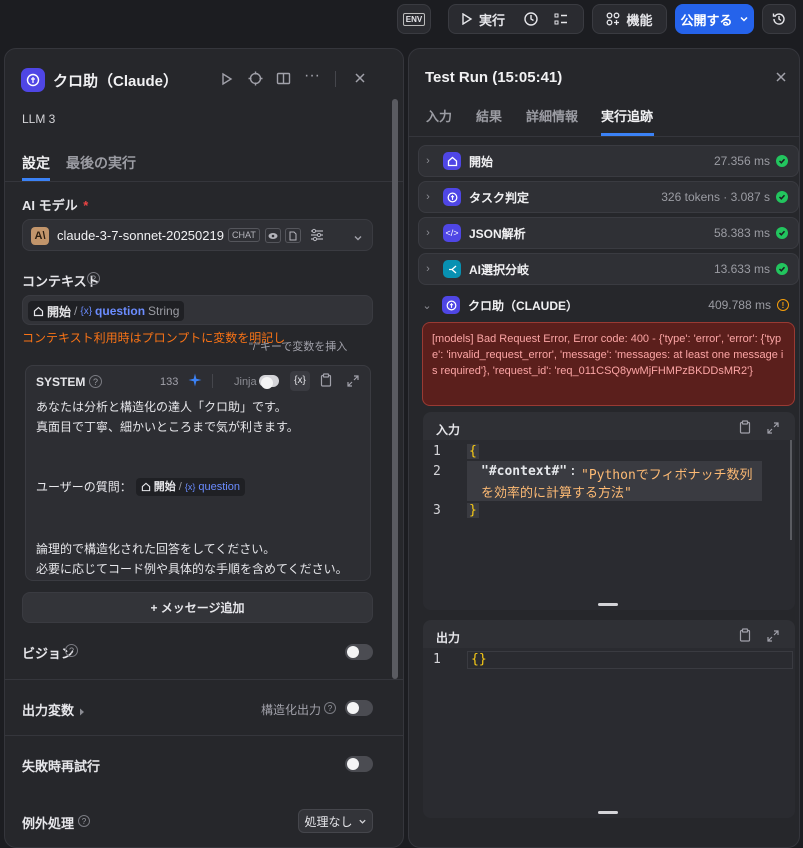 The width and height of the screenshot is (803, 848). What do you see at coordinates (739, 305) in the screenshot?
I see `trace-node-meta: 409.788 ms` at bounding box center [739, 305].